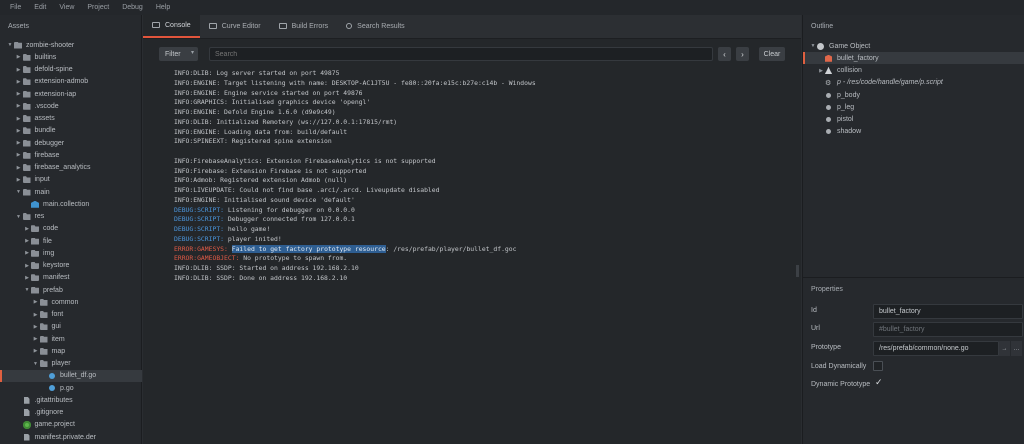 The image size is (1024, 444). I want to click on asset-tree-item: ▶ builtins, so click(71, 57).